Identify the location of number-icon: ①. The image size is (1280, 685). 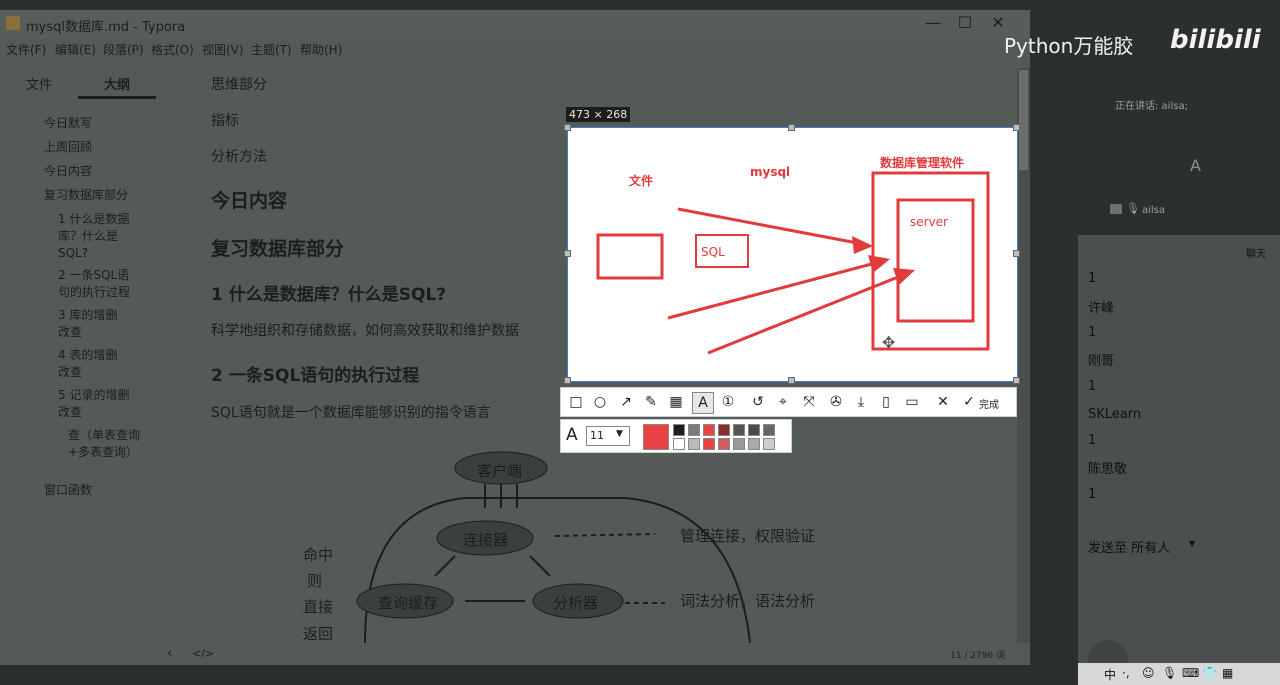
(728, 402).